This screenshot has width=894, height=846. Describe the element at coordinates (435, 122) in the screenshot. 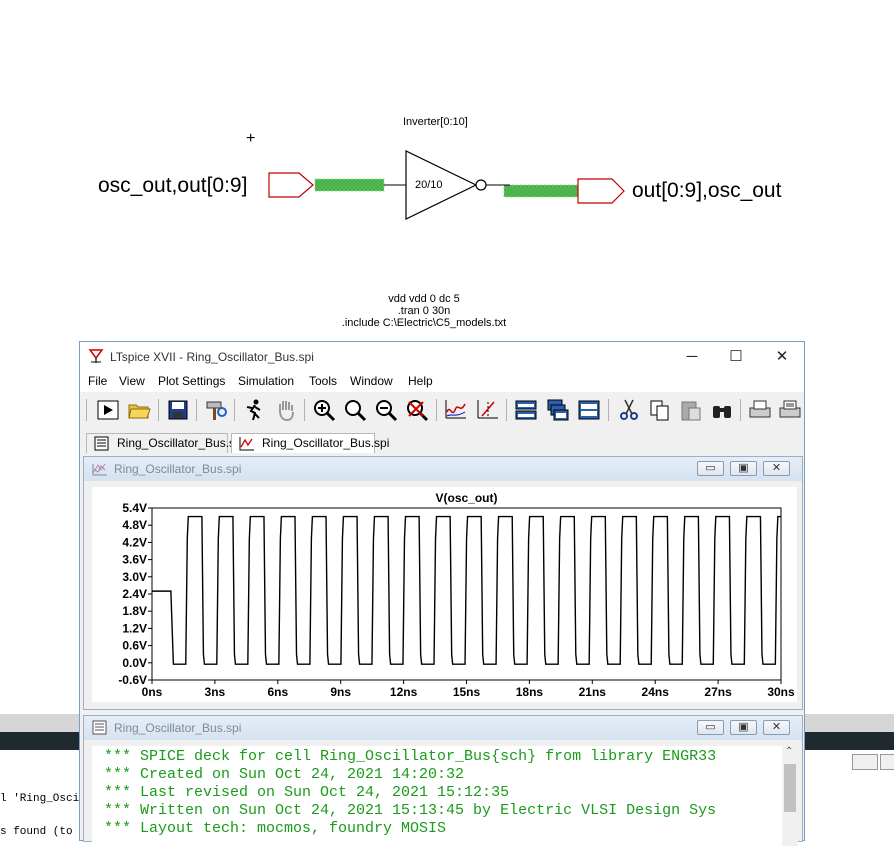

I see `instance-name-label: Inverter[0:10]` at that location.